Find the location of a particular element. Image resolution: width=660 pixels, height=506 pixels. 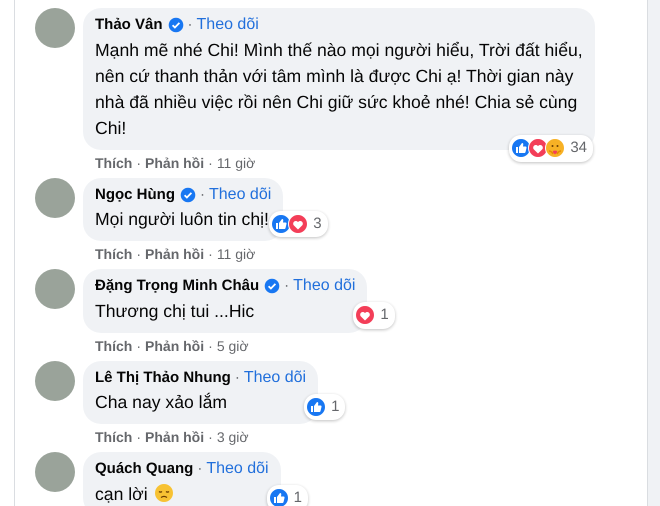

hugging-face-reaction-icon is located at coordinates (555, 148).